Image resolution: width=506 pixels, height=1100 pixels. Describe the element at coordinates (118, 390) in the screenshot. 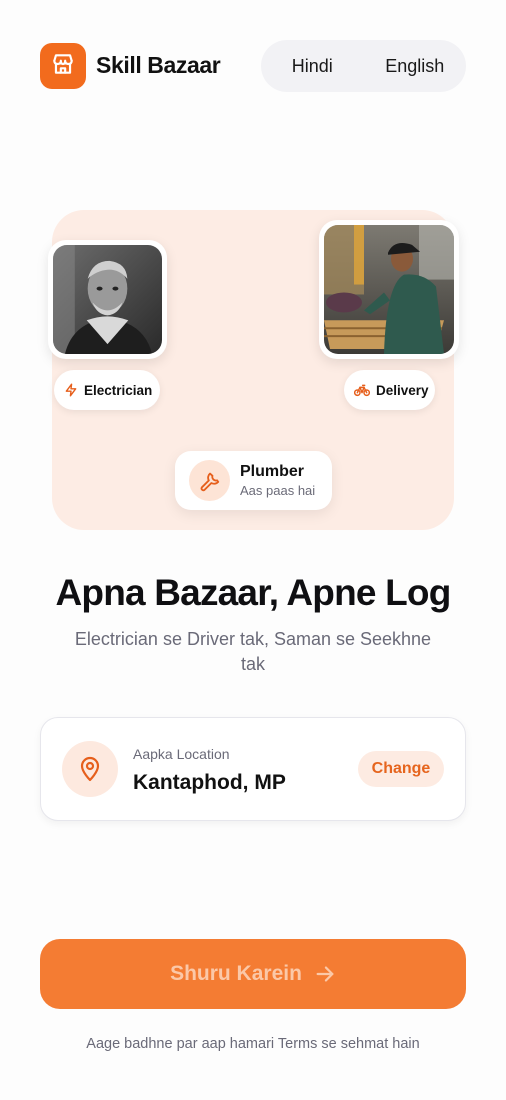

I see `tag-electrician-label: Electrician` at that location.